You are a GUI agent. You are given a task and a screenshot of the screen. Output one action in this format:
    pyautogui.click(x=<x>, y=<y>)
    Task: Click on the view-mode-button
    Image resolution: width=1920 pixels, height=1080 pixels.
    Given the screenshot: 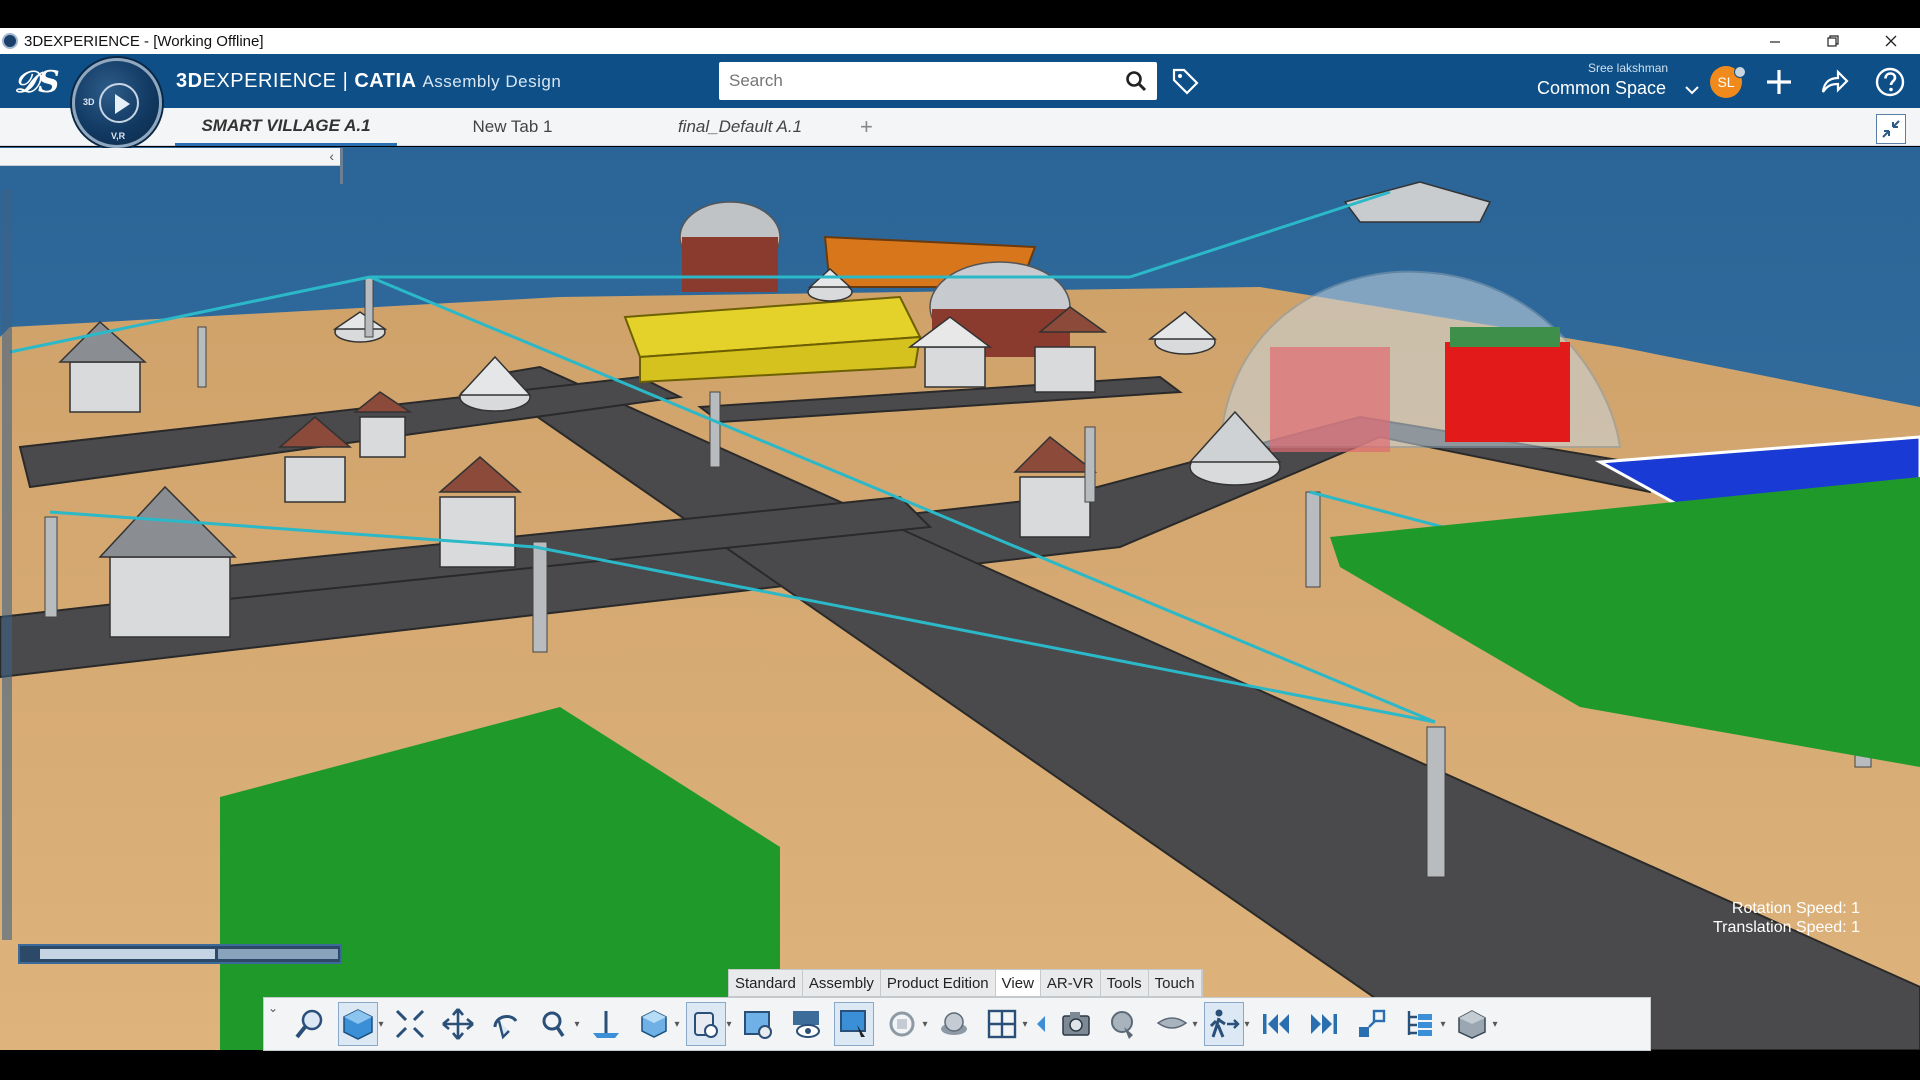 What is the action you would take?
    pyautogui.click(x=758, y=1024)
    